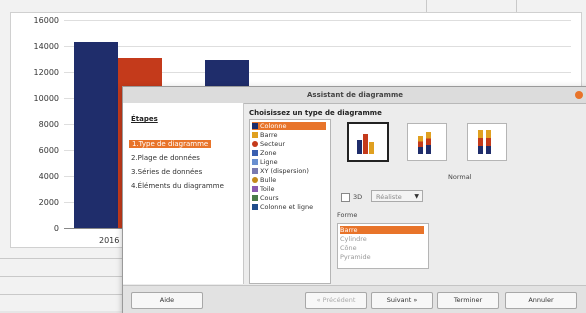  I want to click on realism-value: Réaliste, so click(389, 197).